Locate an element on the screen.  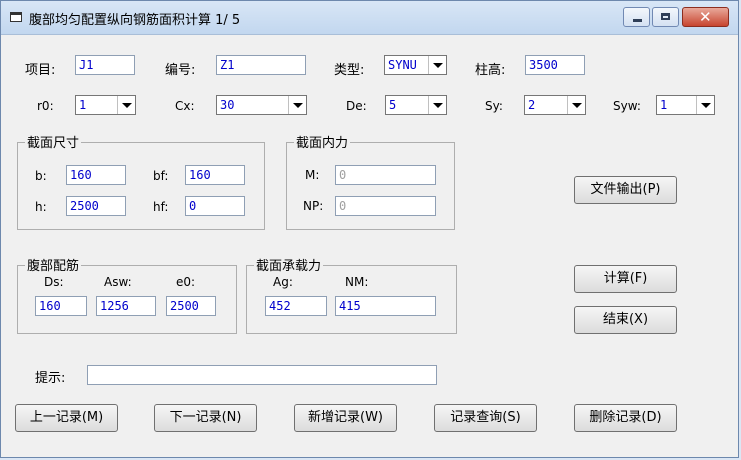
internal-force-group is located at coordinates (370, 186).